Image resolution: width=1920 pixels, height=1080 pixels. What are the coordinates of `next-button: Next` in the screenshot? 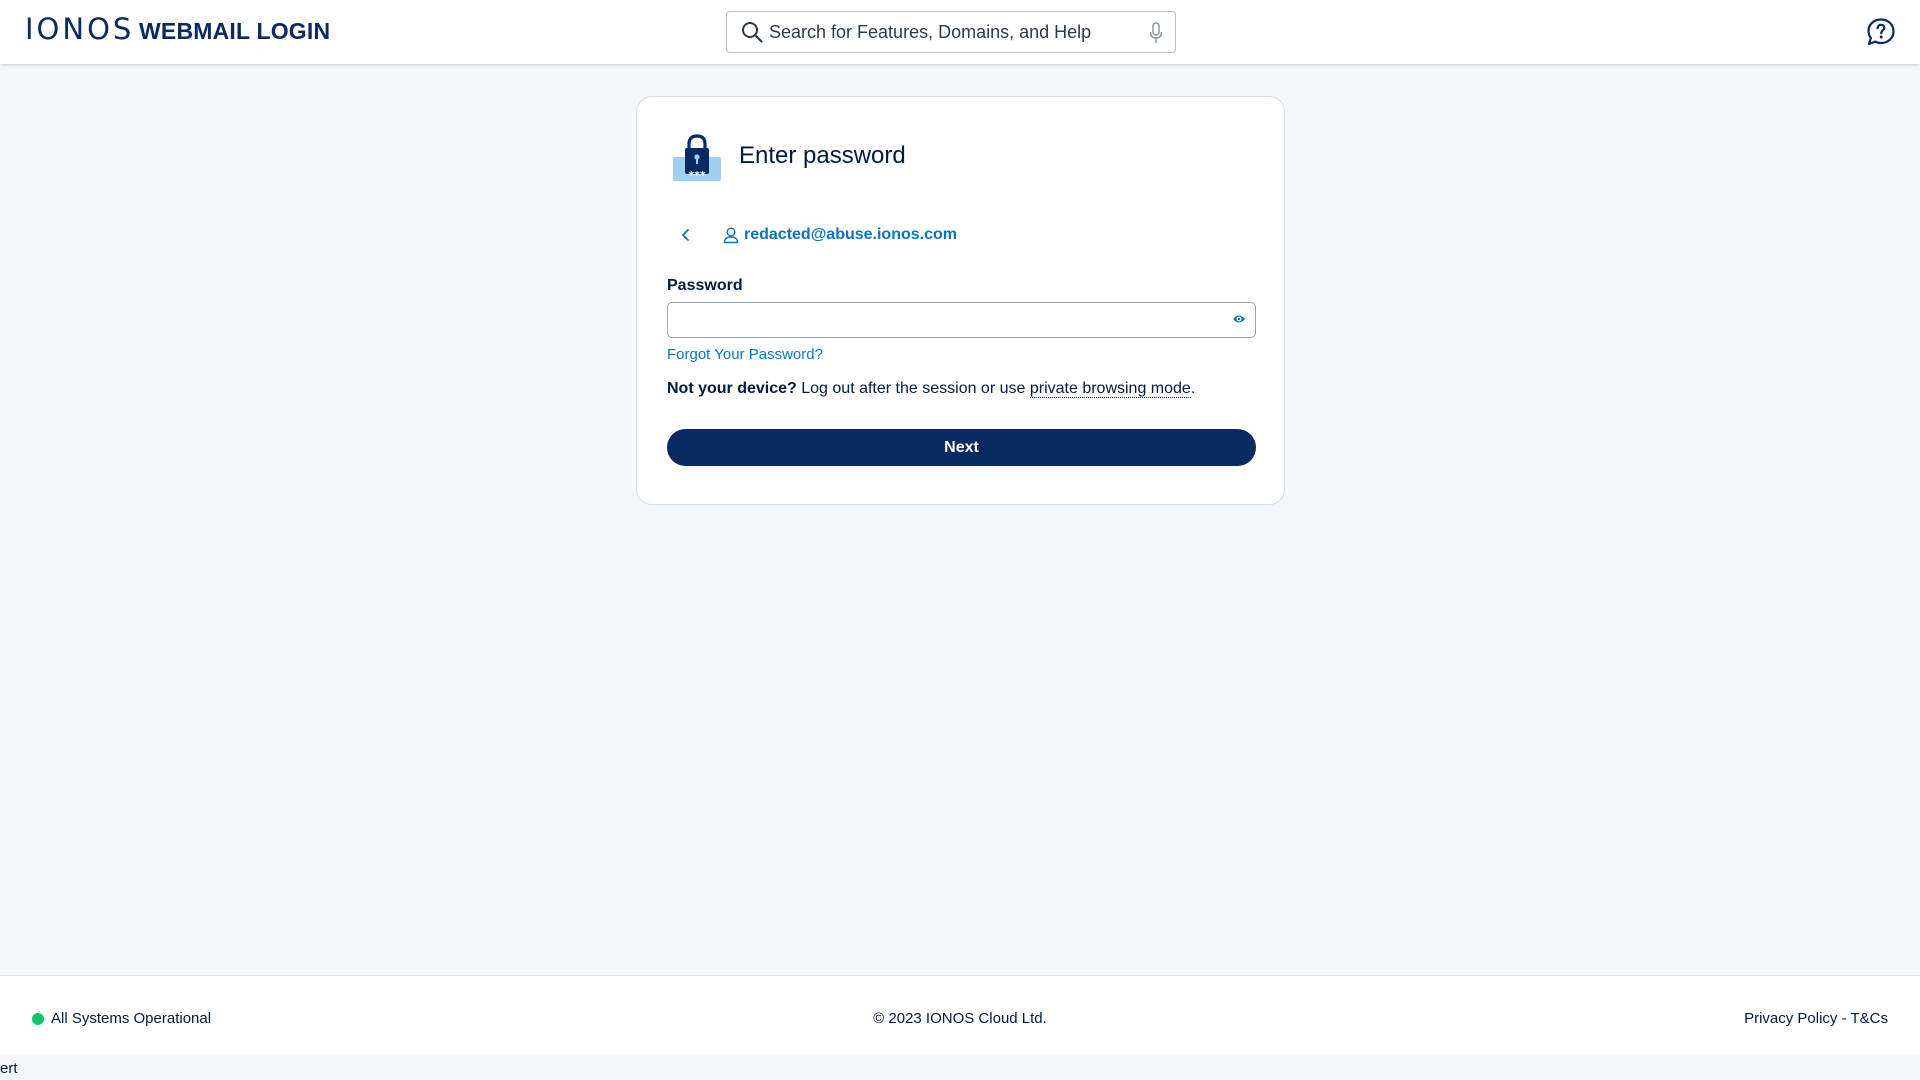 It's located at (961, 447).